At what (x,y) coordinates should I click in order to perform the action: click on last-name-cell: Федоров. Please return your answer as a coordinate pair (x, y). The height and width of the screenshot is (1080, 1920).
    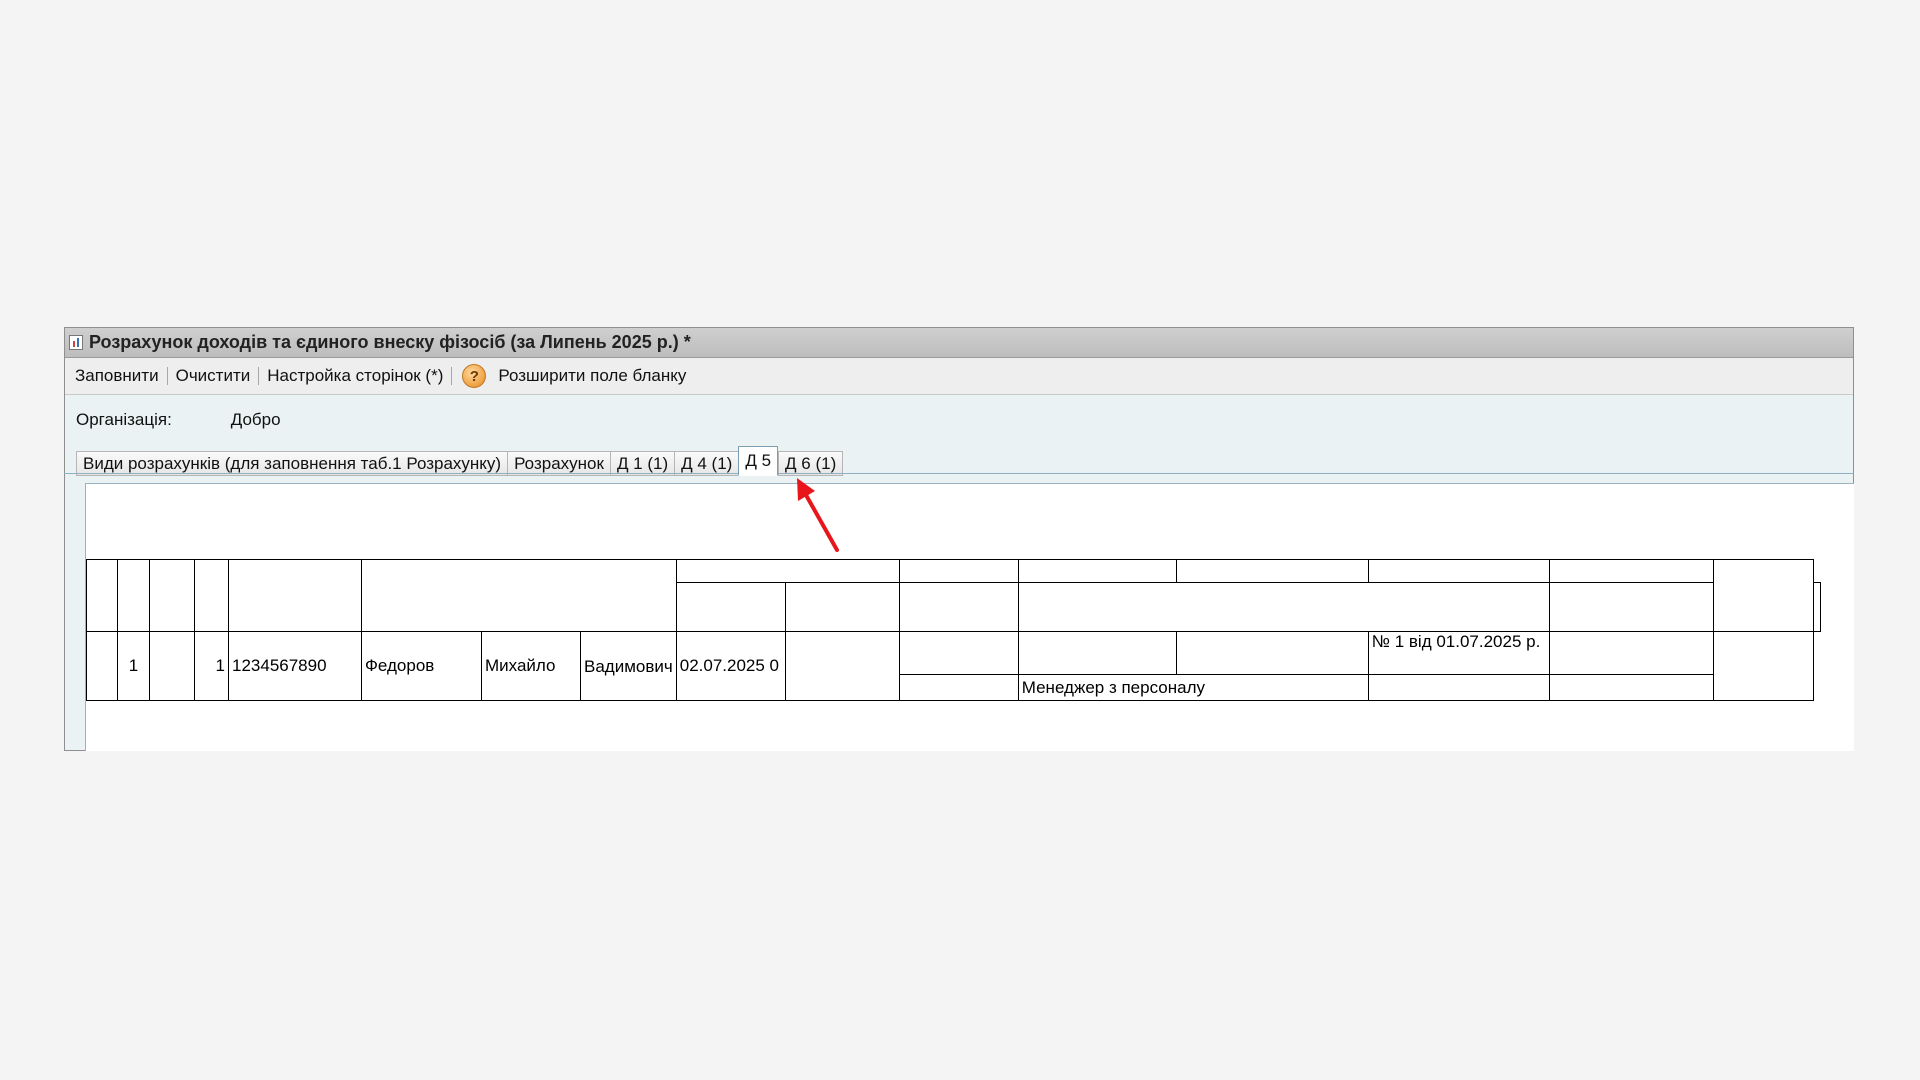
    Looking at the image, I should click on (421, 666).